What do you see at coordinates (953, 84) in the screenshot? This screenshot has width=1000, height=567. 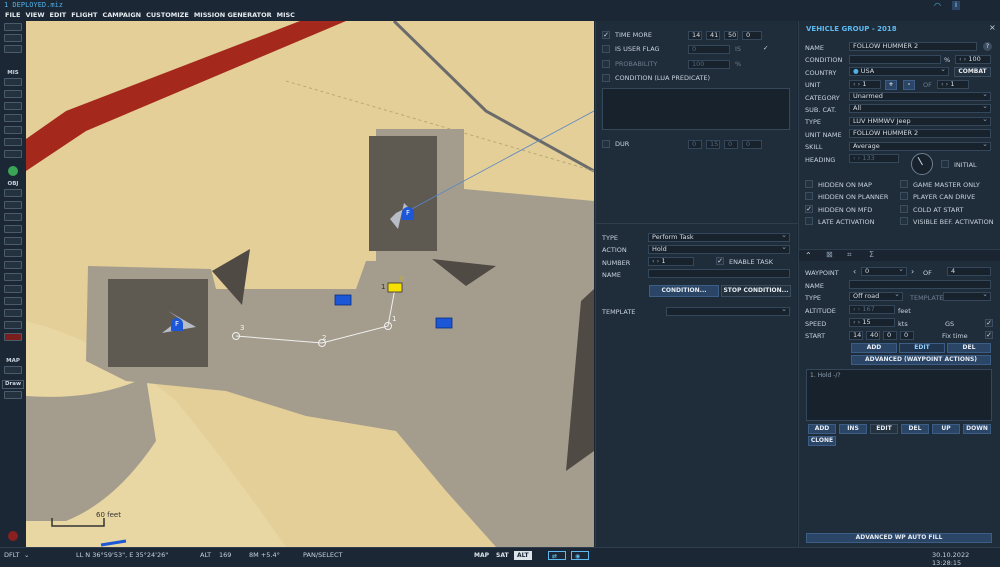 I see `unit-of-stepper: ‹ › 1` at bounding box center [953, 84].